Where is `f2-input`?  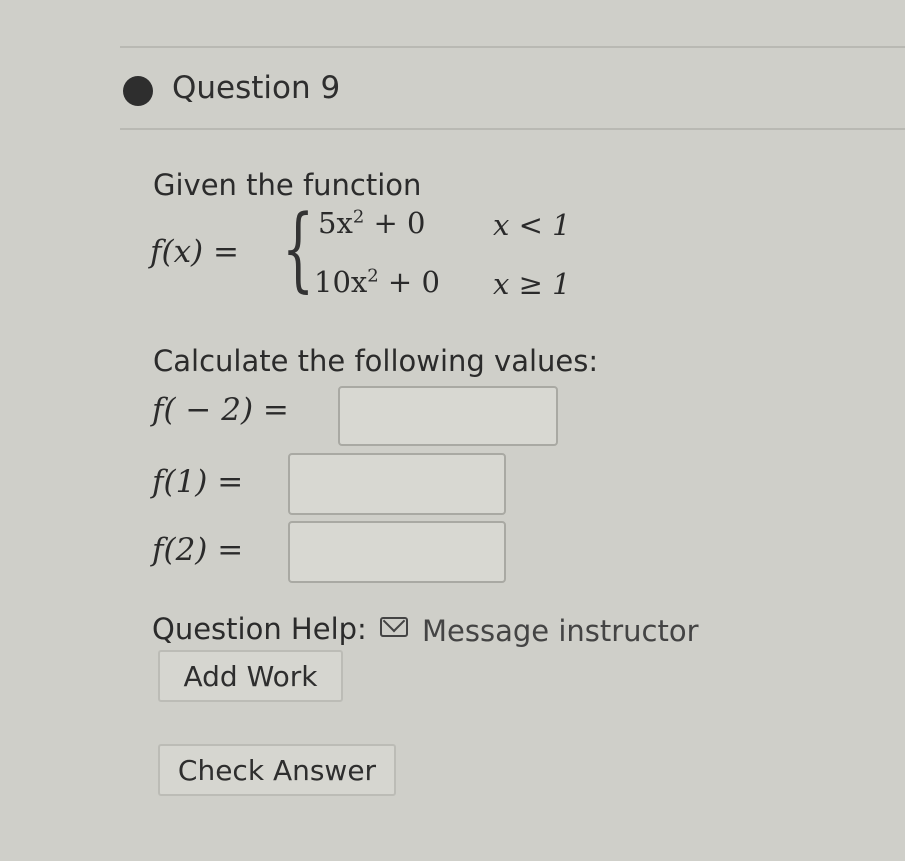
f2-input is located at coordinates (397, 552).